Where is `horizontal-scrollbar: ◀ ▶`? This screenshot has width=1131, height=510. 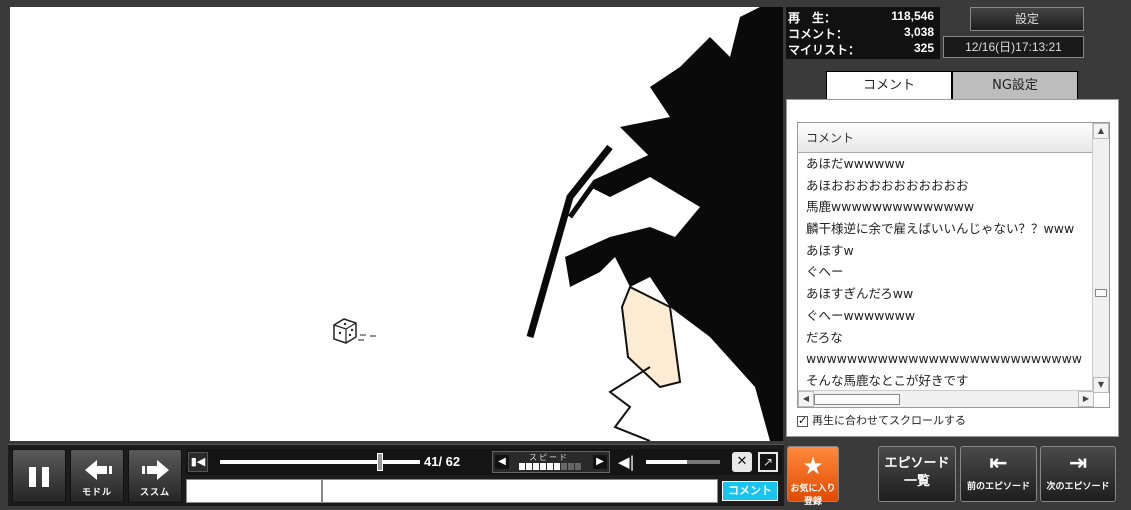
horizontal-scrollbar: ◀ ▶ is located at coordinates (946, 398).